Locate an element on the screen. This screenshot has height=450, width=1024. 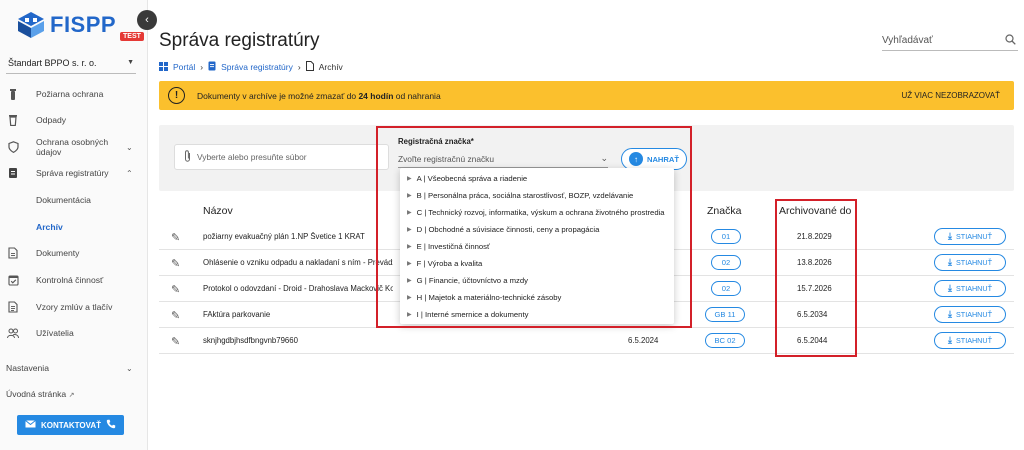
sidebar-item-label: Kontrolná činnosť is located at coordinates (70, 280).